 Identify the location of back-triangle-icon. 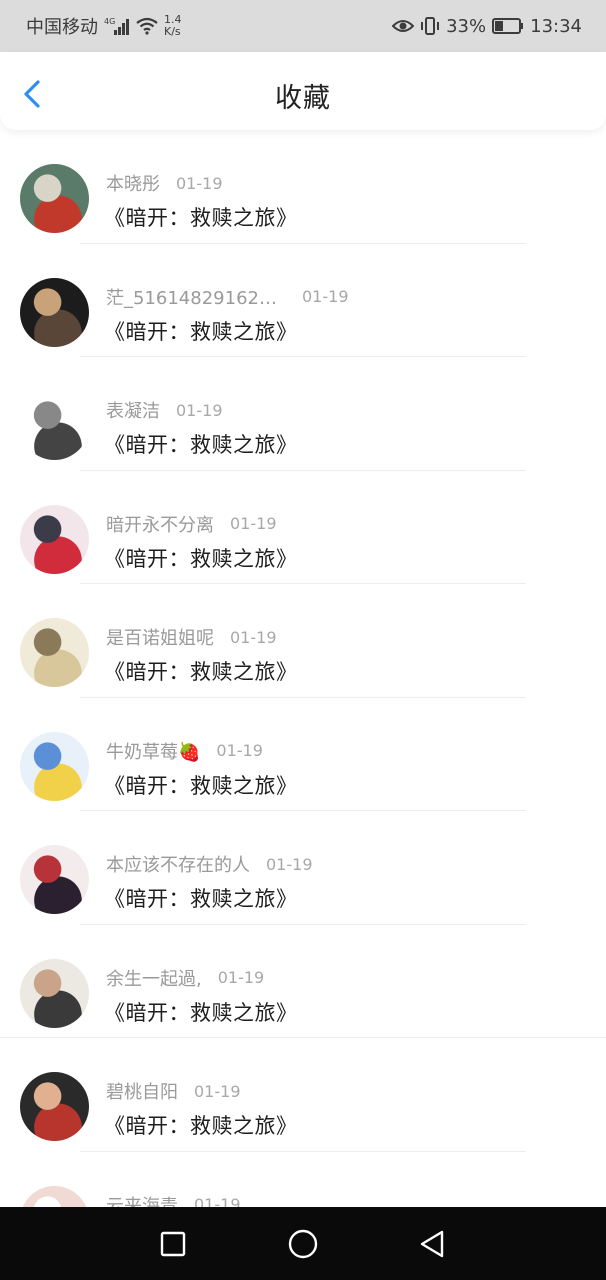
(432, 1243).